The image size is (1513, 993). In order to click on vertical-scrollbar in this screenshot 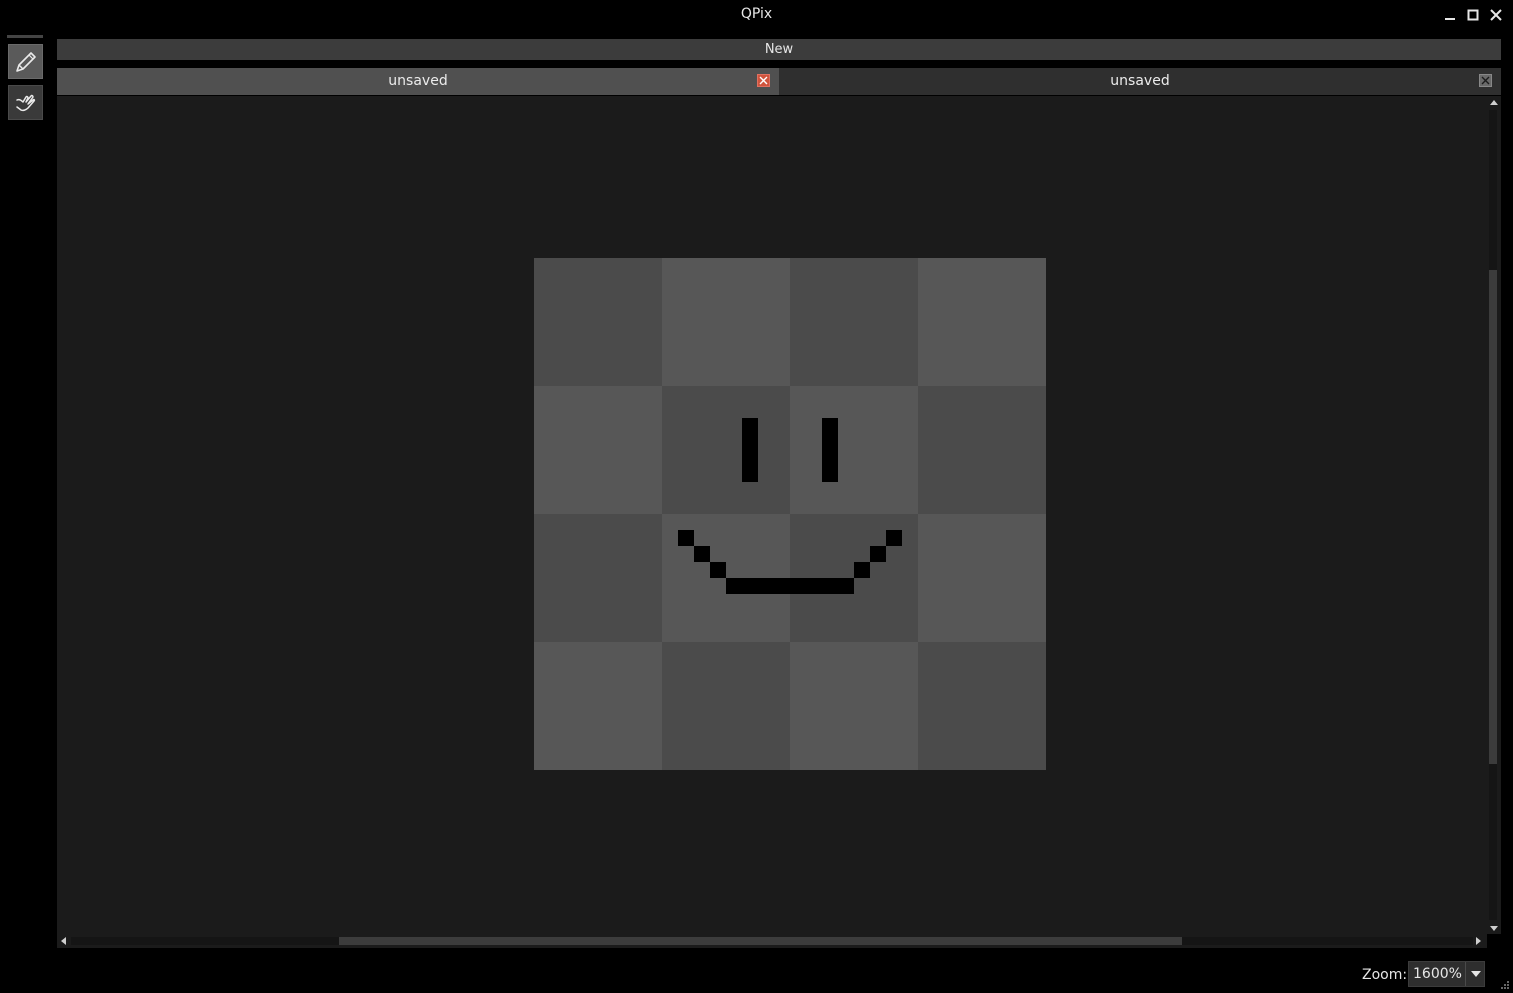, I will do `click(1494, 515)`.